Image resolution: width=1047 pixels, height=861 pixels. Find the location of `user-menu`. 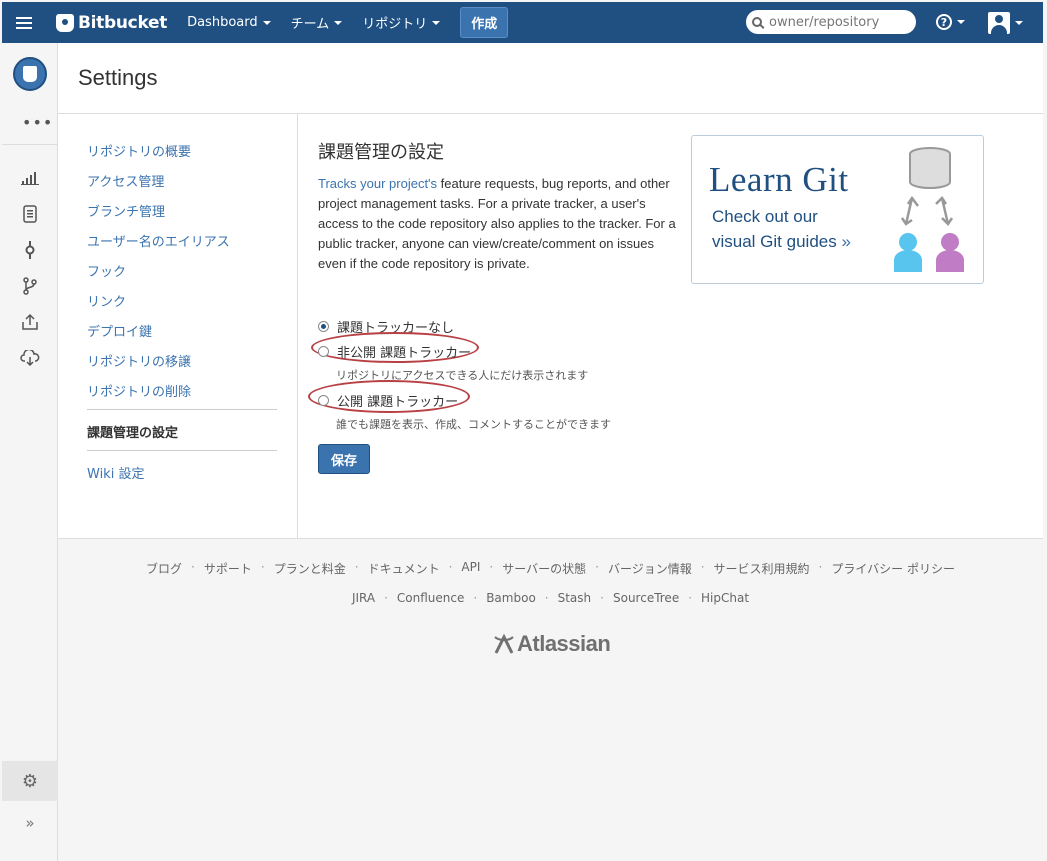

user-menu is located at coordinates (1005, 23).